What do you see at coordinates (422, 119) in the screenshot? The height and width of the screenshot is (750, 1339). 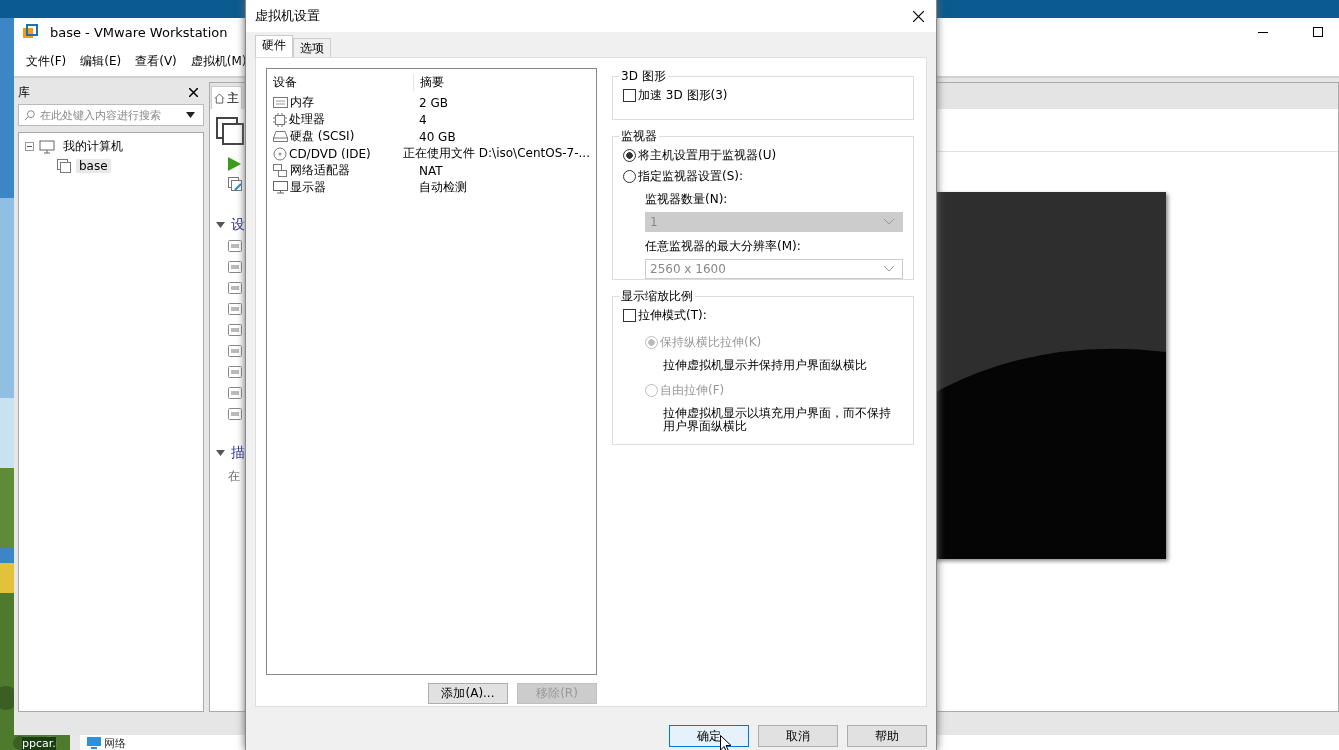 I see `device-summary: 4` at bounding box center [422, 119].